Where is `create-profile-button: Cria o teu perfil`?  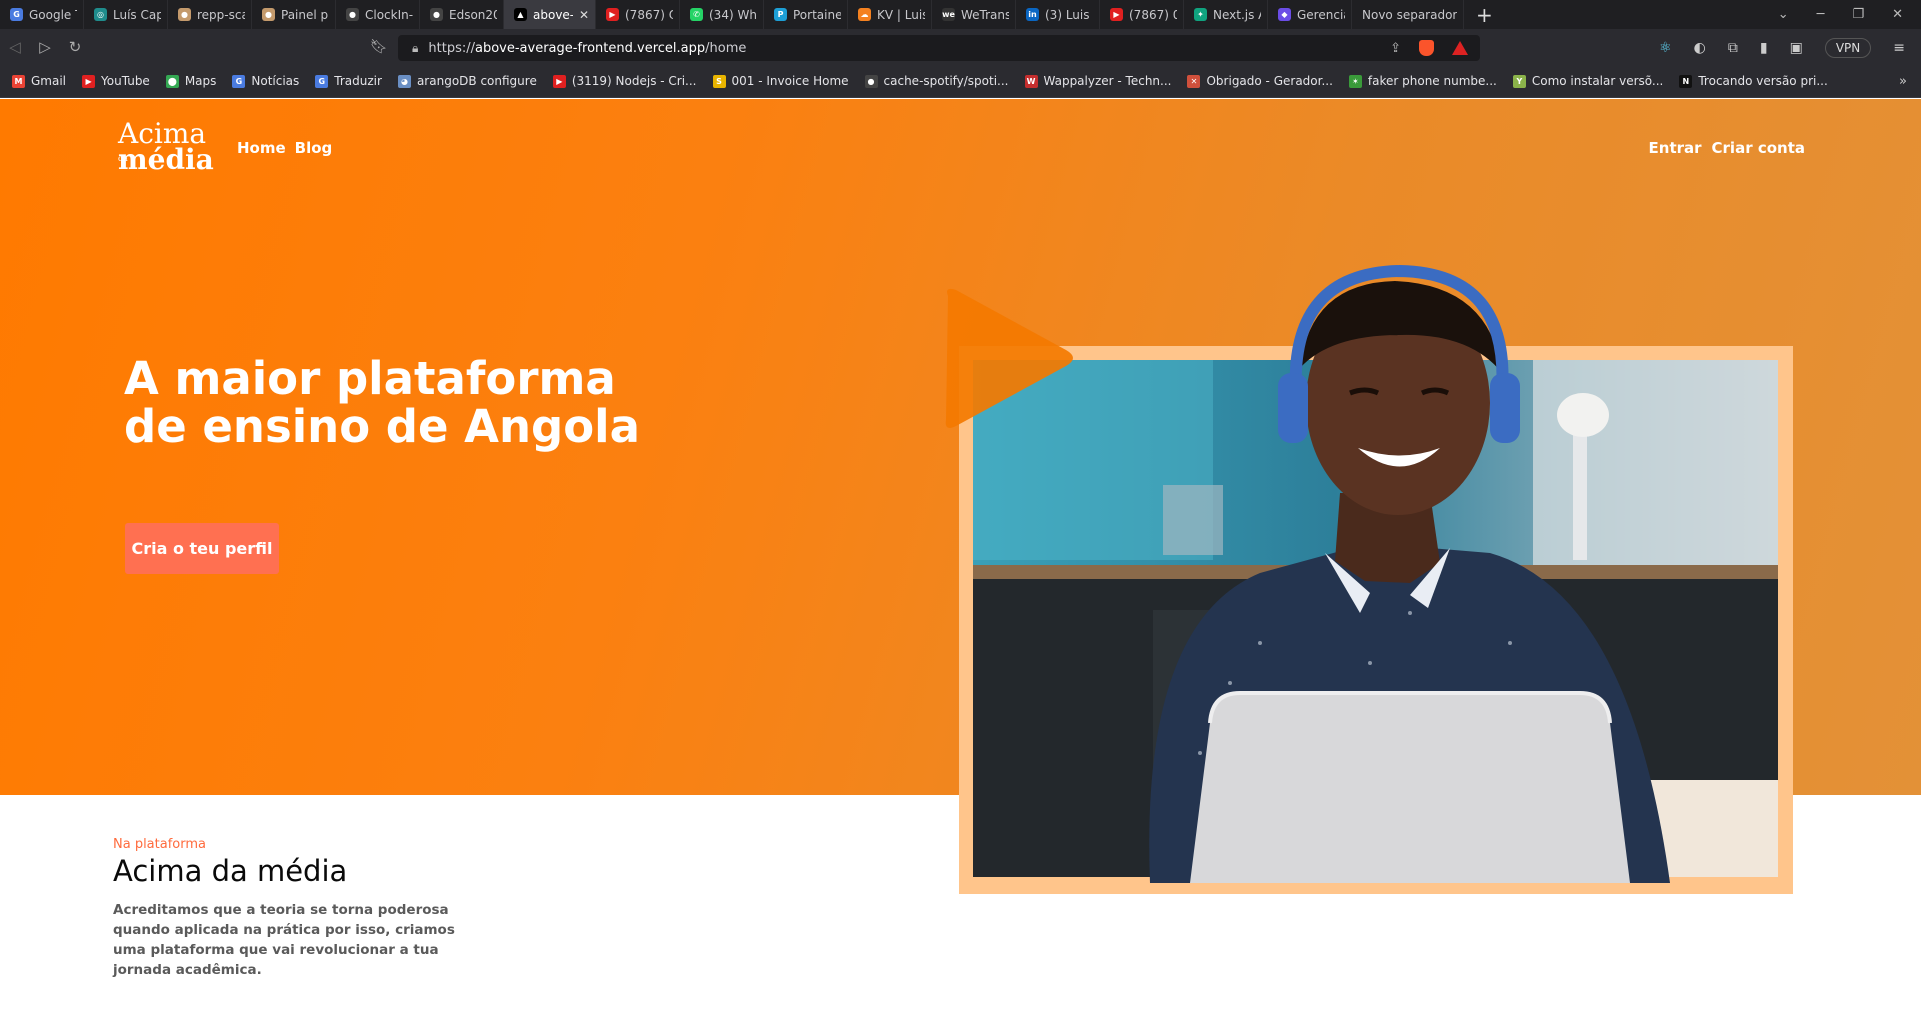
create-profile-button: Cria o teu perfil is located at coordinates (202, 548).